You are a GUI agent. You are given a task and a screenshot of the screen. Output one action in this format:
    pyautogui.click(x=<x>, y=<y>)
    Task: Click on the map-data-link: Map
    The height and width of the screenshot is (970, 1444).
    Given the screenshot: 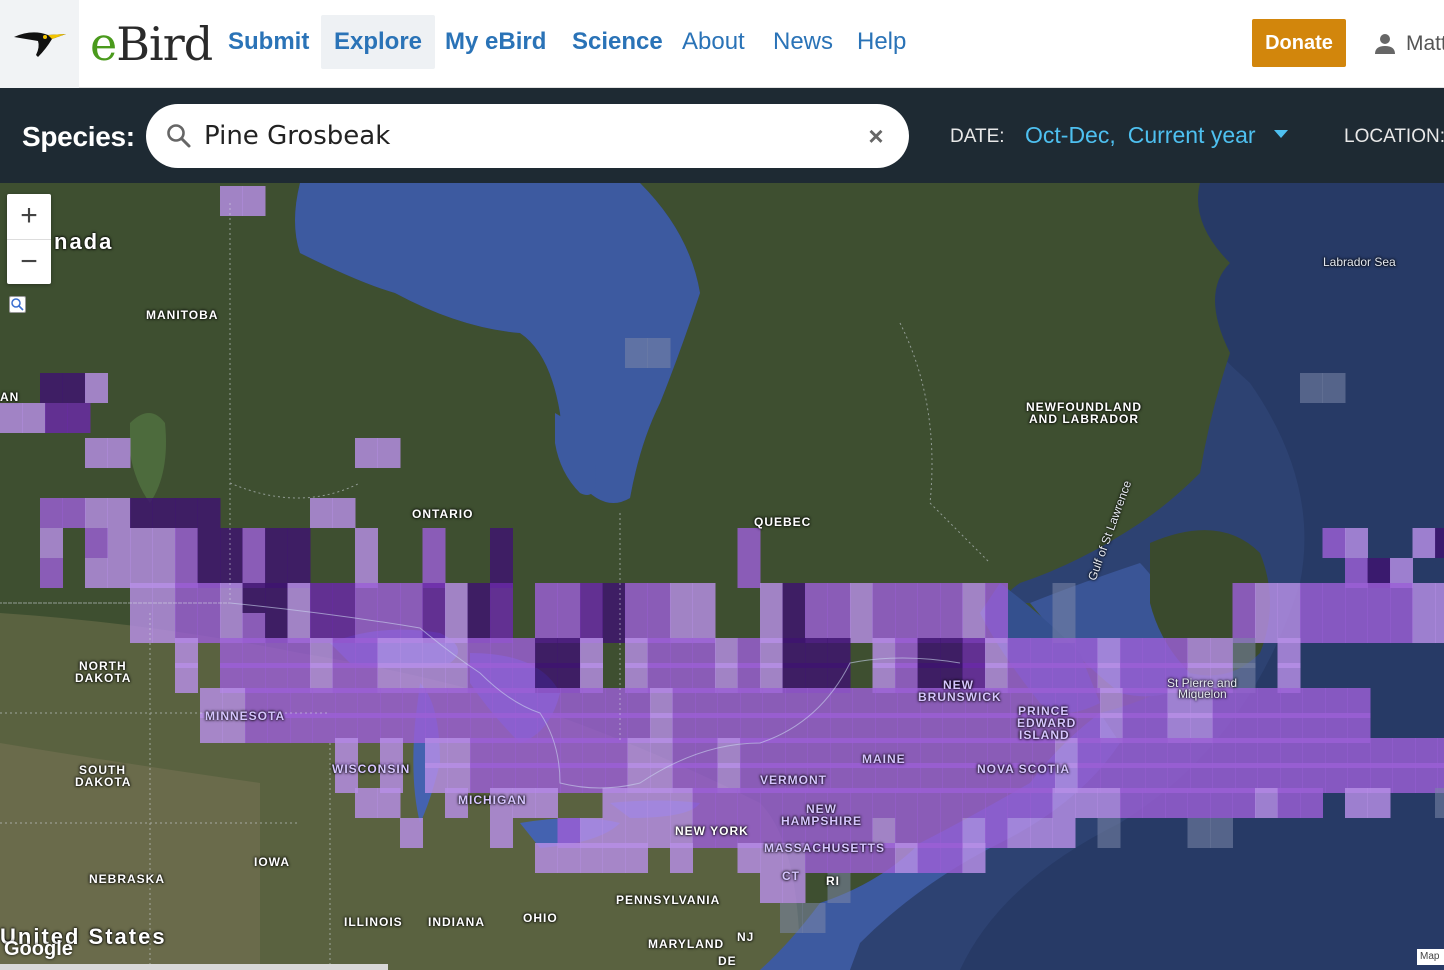 What is the action you would take?
    pyautogui.click(x=1430, y=957)
    